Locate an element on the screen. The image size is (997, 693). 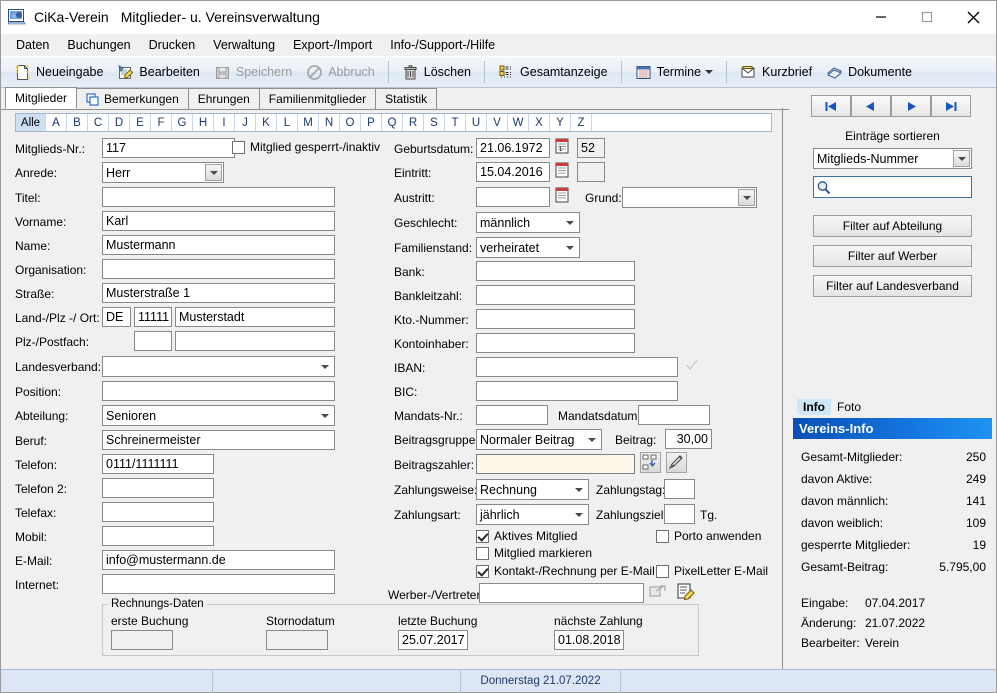
menu-item-daten: Daten is located at coordinates (32, 45).